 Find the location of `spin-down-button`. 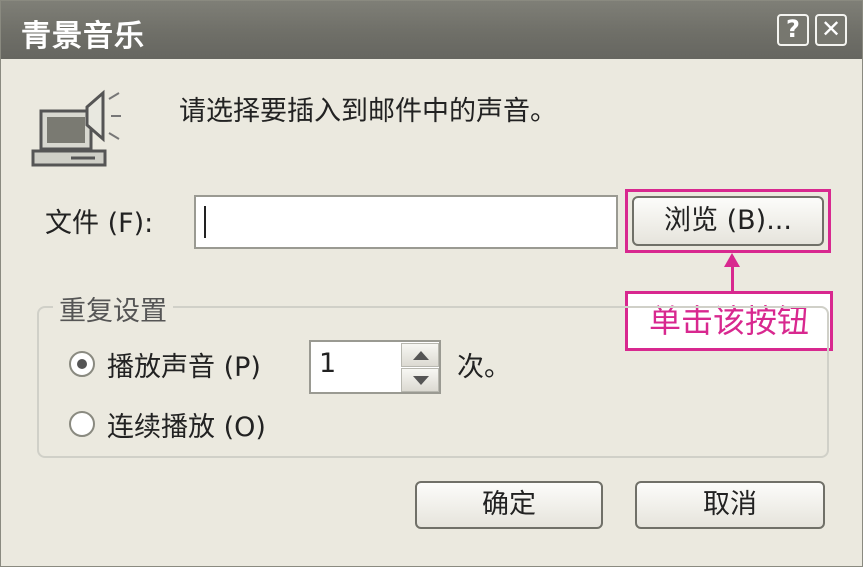

spin-down-button is located at coordinates (420, 380).